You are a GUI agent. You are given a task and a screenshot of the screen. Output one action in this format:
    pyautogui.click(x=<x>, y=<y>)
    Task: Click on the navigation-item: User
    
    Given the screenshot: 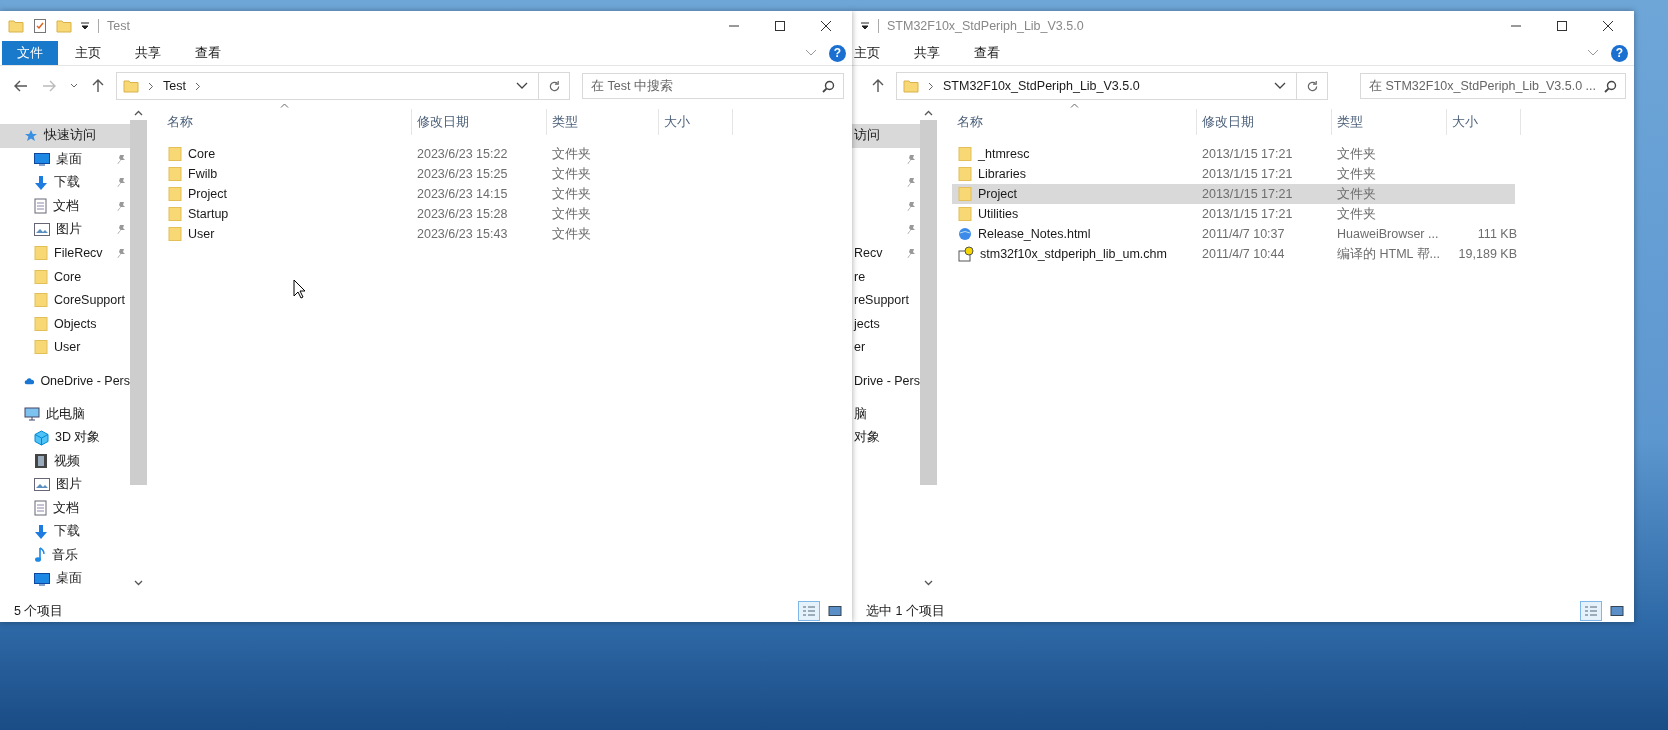 What is the action you would take?
    pyautogui.click(x=65, y=347)
    